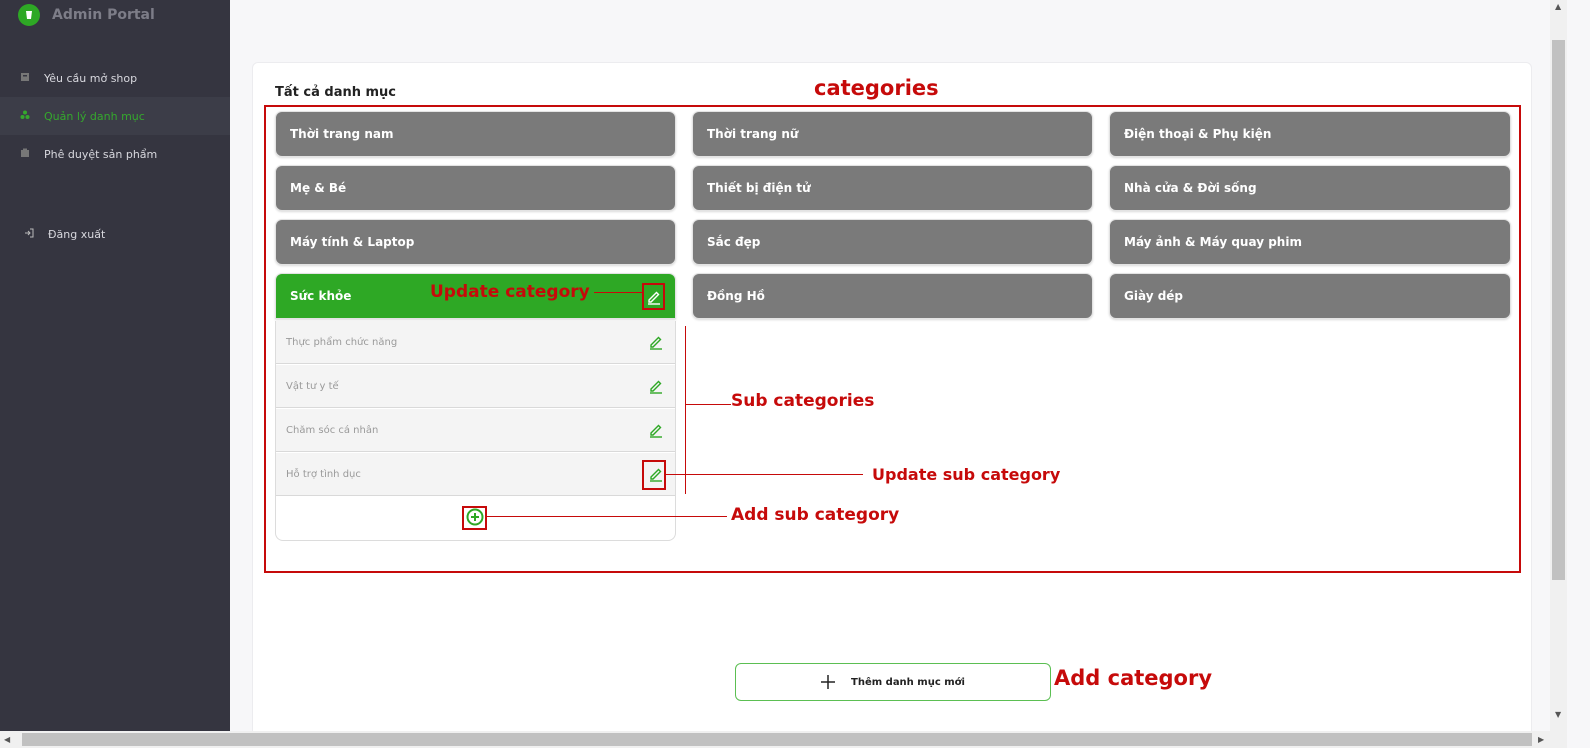  What do you see at coordinates (103, 15) in the screenshot?
I see `app-title: Admin Portal` at bounding box center [103, 15].